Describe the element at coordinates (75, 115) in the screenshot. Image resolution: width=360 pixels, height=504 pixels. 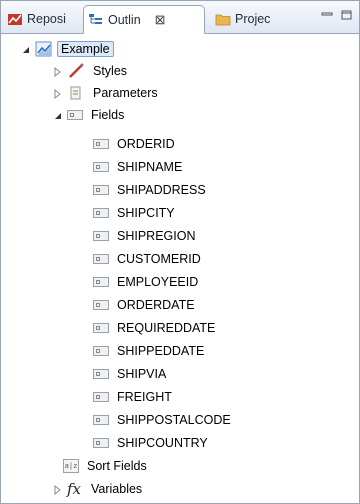
I see `fields-icon` at that location.